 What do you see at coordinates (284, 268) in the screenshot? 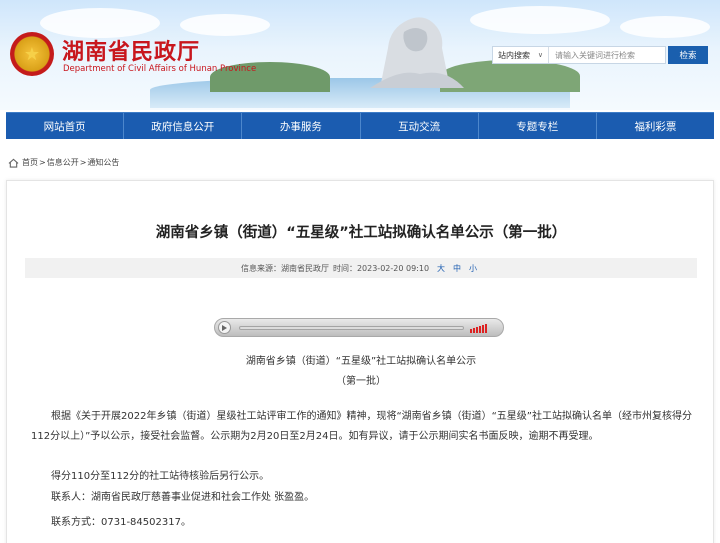
I see `article-source: 信息来源：湖南省民政厅` at bounding box center [284, 268].